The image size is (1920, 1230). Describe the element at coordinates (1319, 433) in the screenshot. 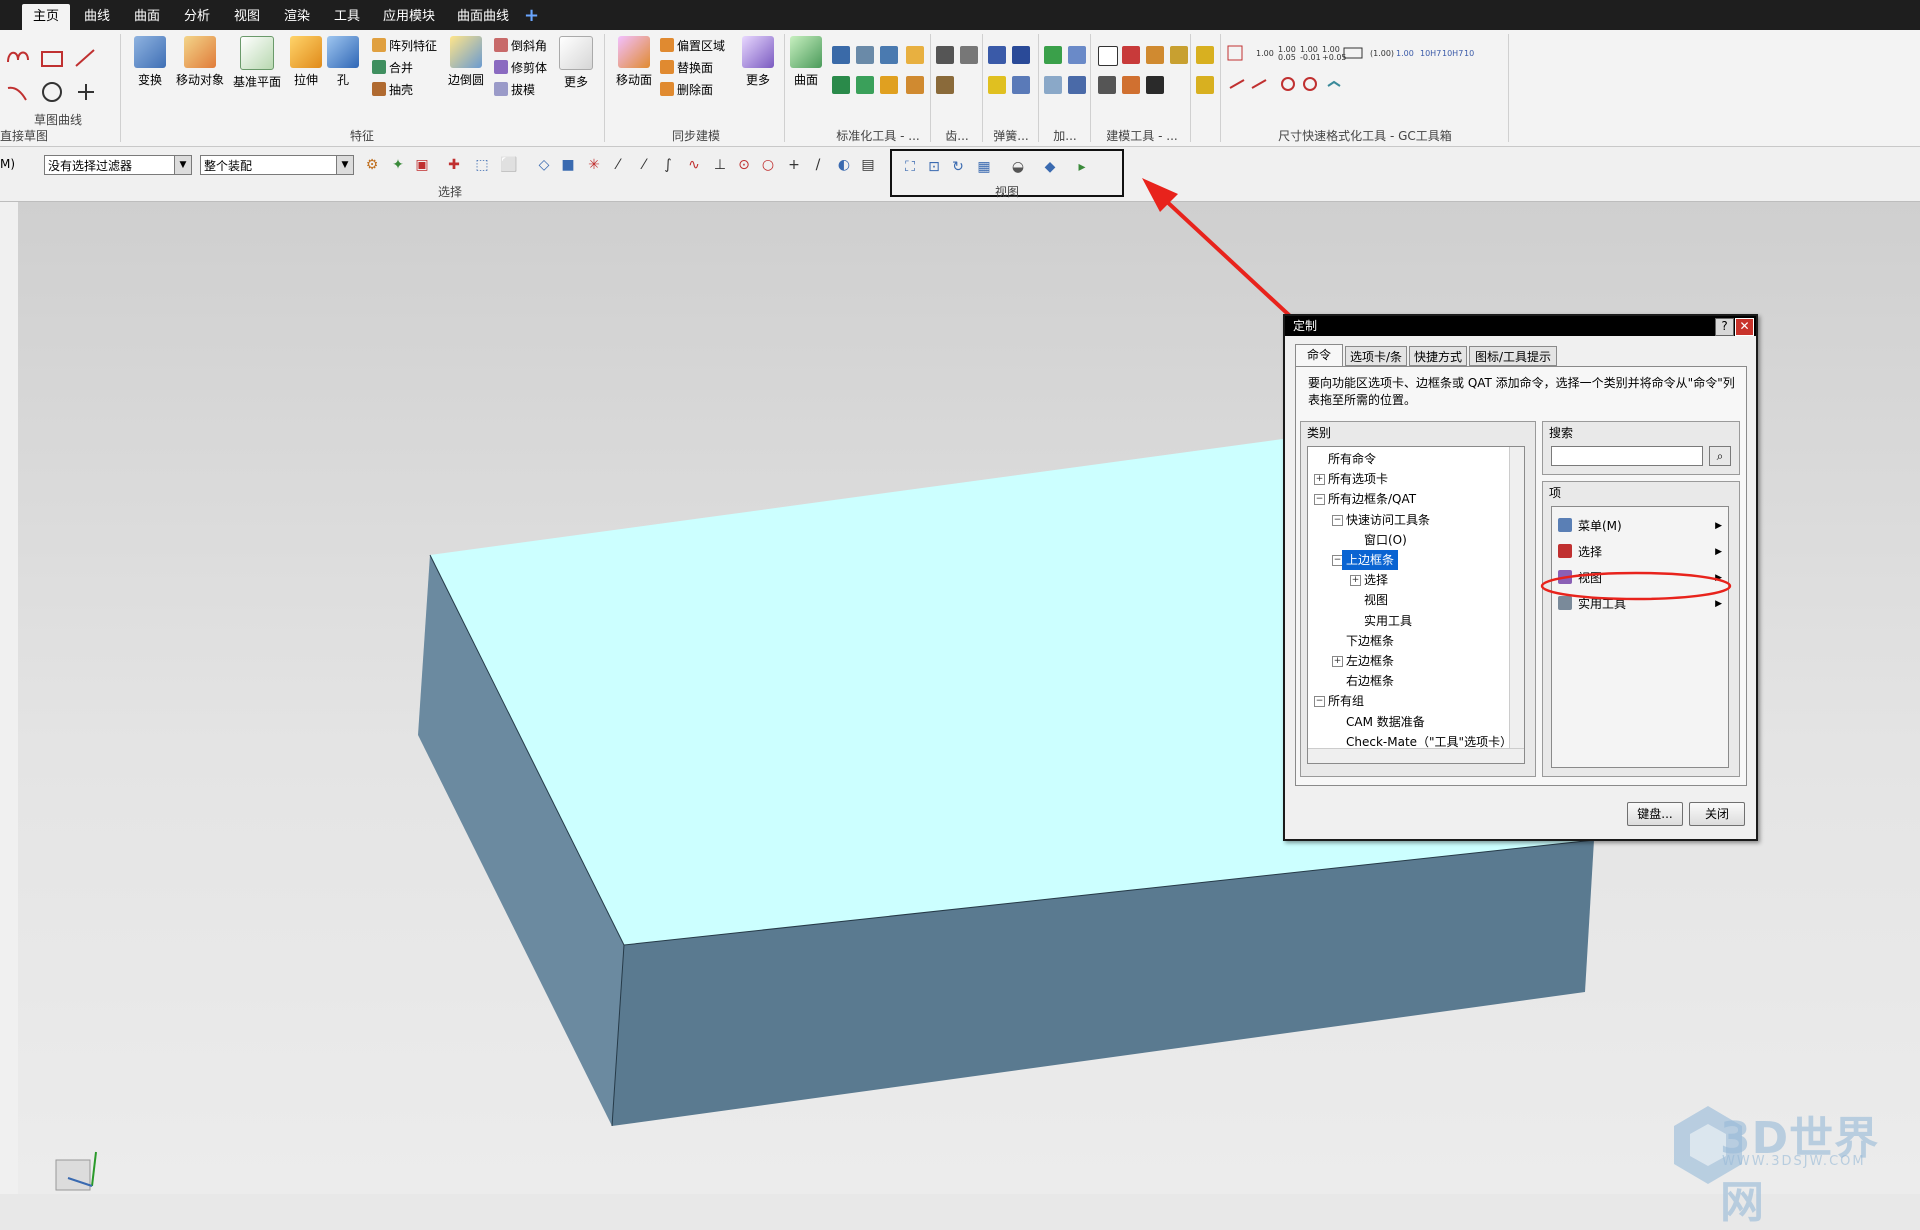

I see `category-label: 类别` at that location.